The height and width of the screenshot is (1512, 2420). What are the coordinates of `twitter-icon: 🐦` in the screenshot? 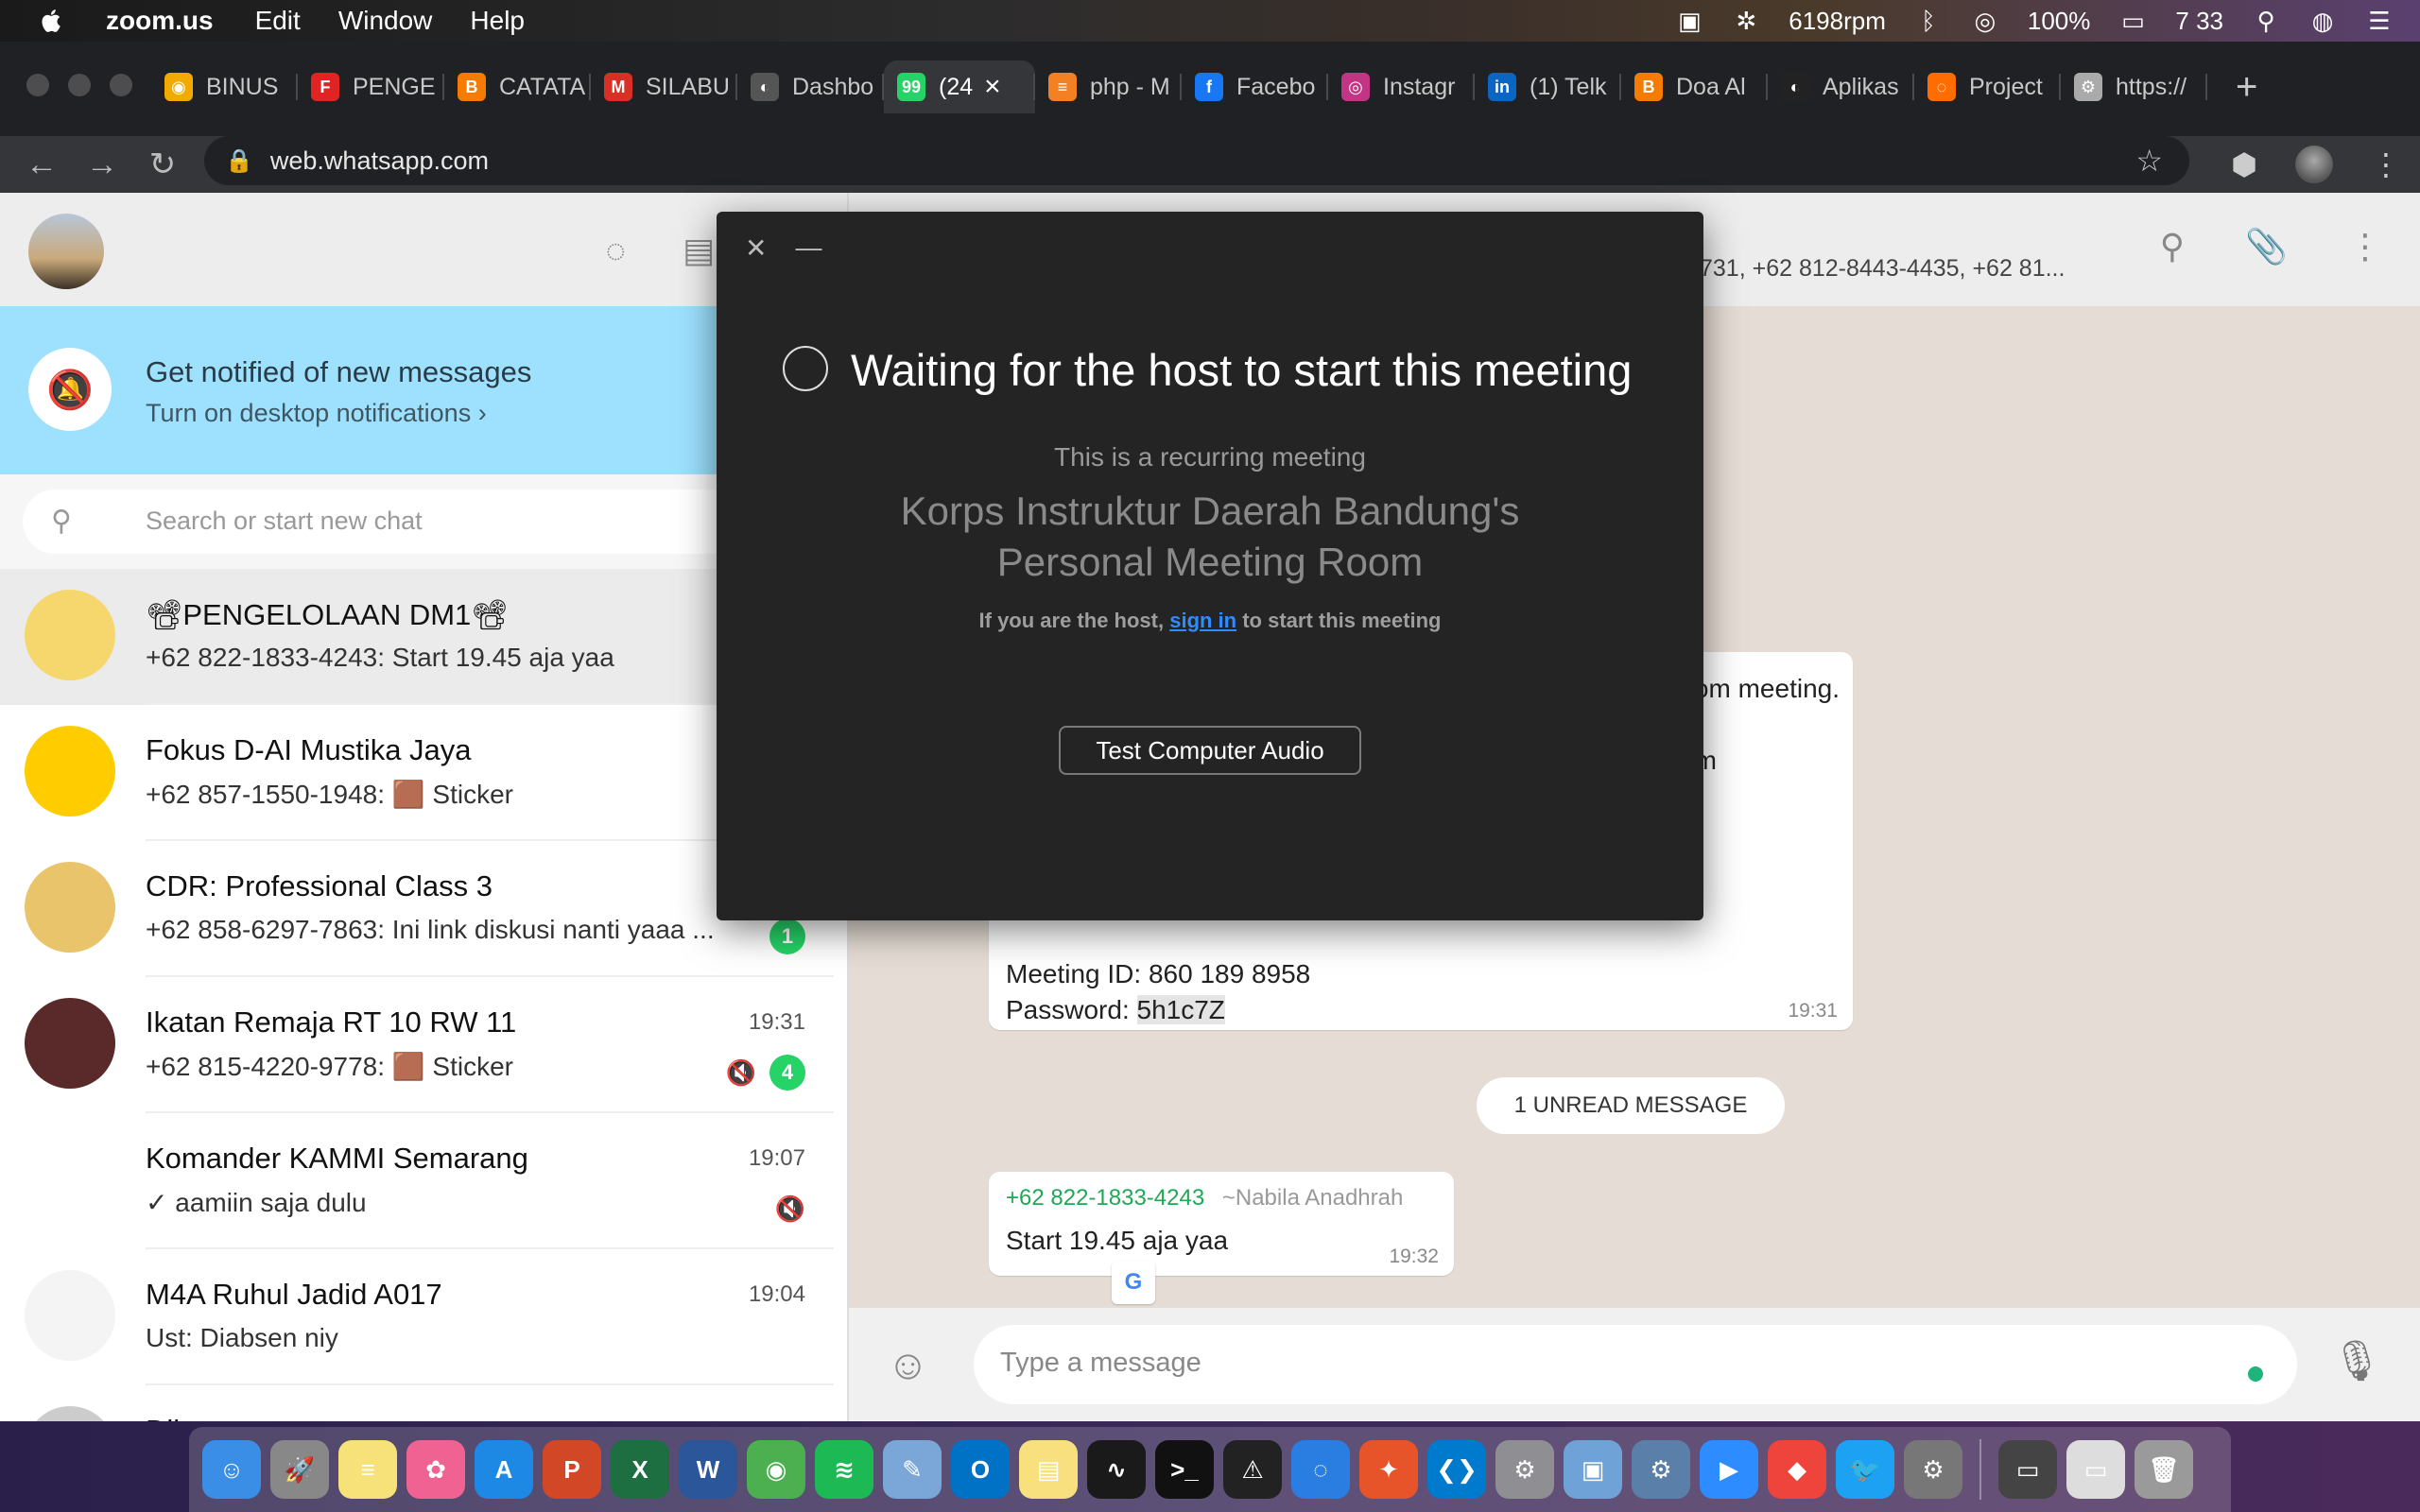 It's located at (1865, 1469).